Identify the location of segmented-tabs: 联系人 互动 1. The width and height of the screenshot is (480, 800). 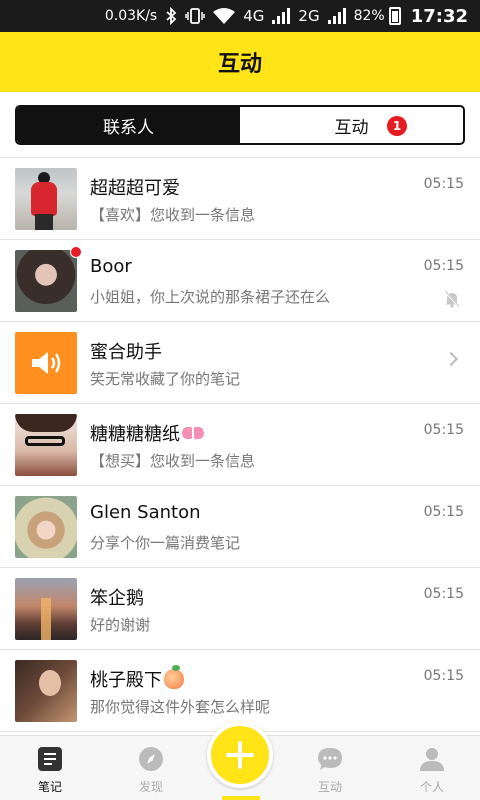
(240, 125).